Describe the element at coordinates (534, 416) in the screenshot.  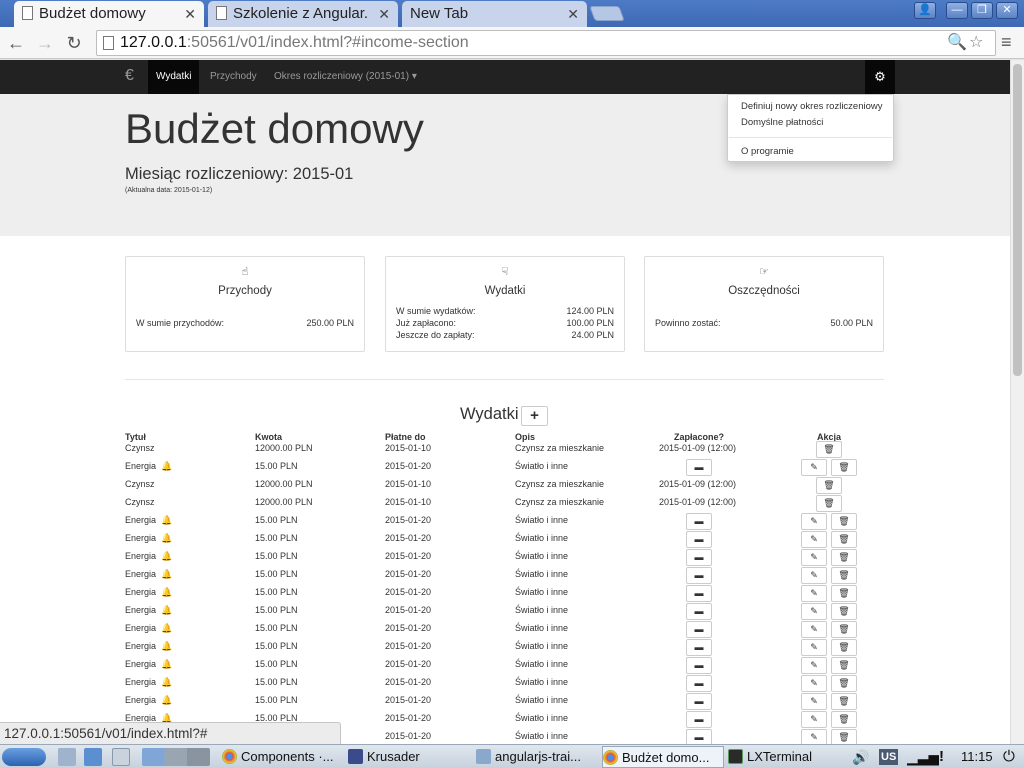
I see `add-expense-button: +` at that location.